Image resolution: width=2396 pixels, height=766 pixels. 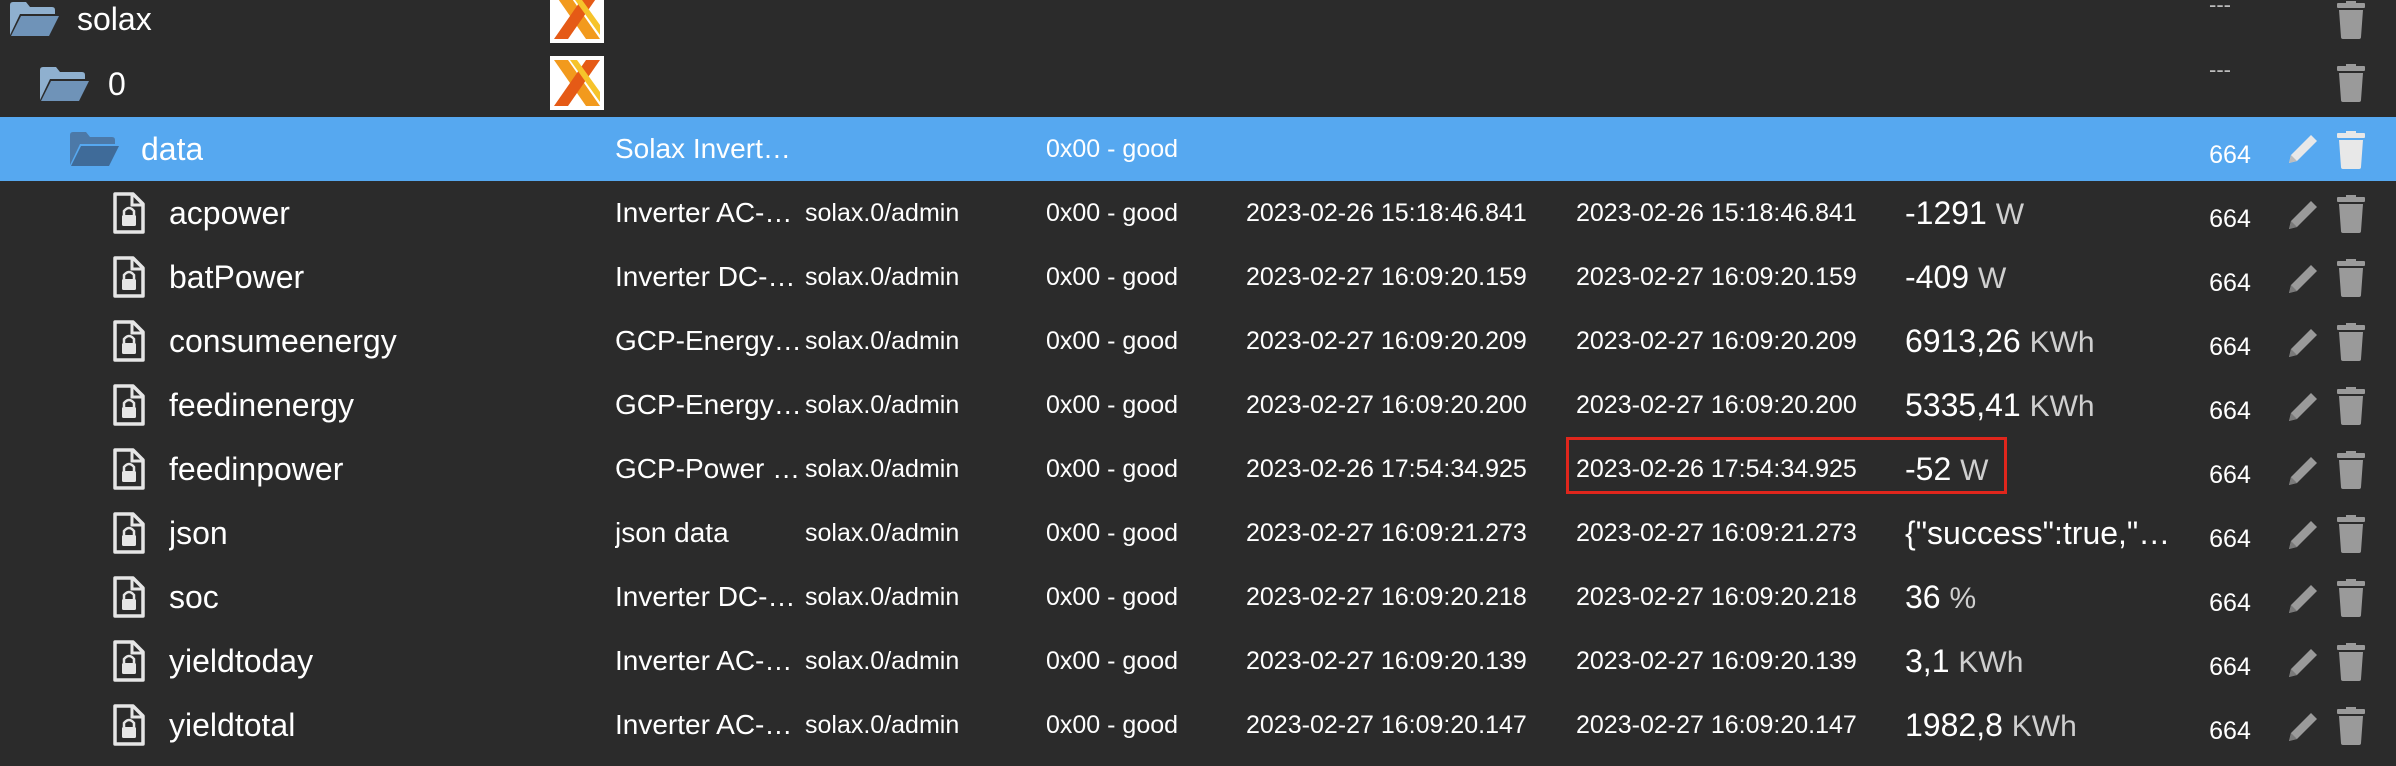 I want to click on last-change: 2023-02-27 16:09:20.159, so click(x=1716, y=277).